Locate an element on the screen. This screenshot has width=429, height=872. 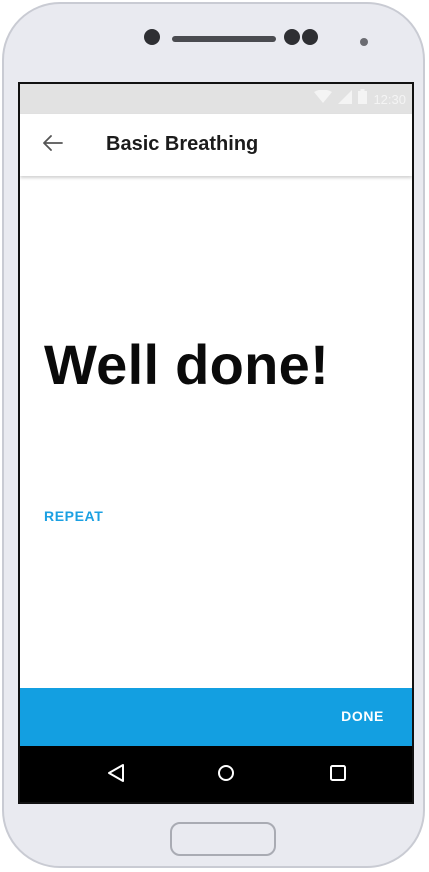
nav-recents-button is located at coordinates (338, 775).